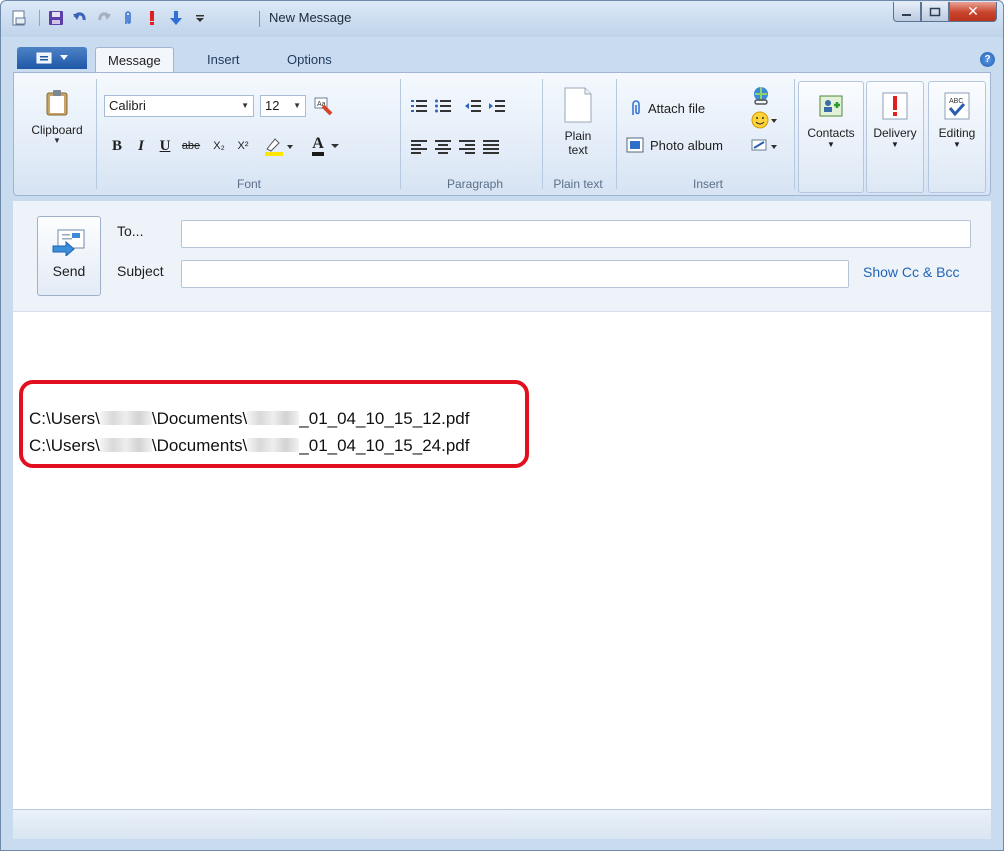 The image size is (1004, 851). I want to click on attach-file-label: Attach file, so click(677, 108).